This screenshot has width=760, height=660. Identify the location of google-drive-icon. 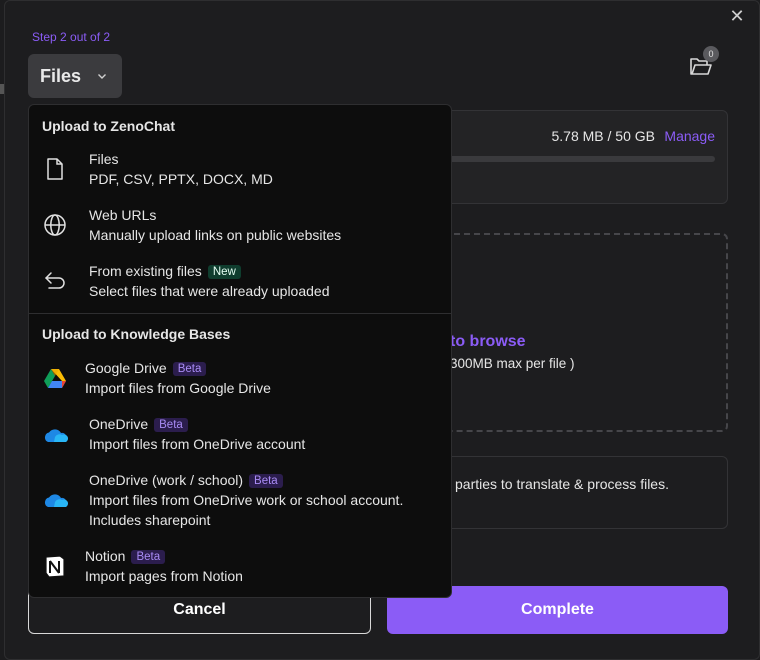
(55, 379).